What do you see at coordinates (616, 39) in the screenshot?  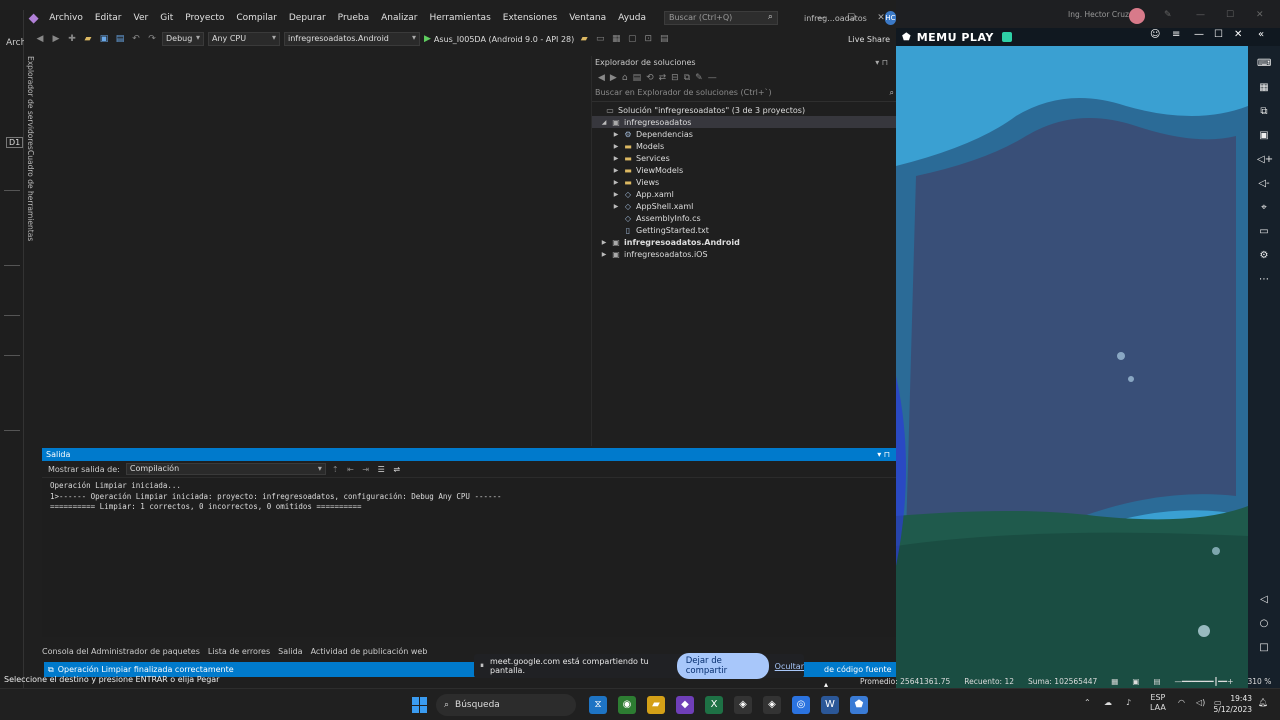 I see `layout-icon: ▦` at bounding box center [616, 39].